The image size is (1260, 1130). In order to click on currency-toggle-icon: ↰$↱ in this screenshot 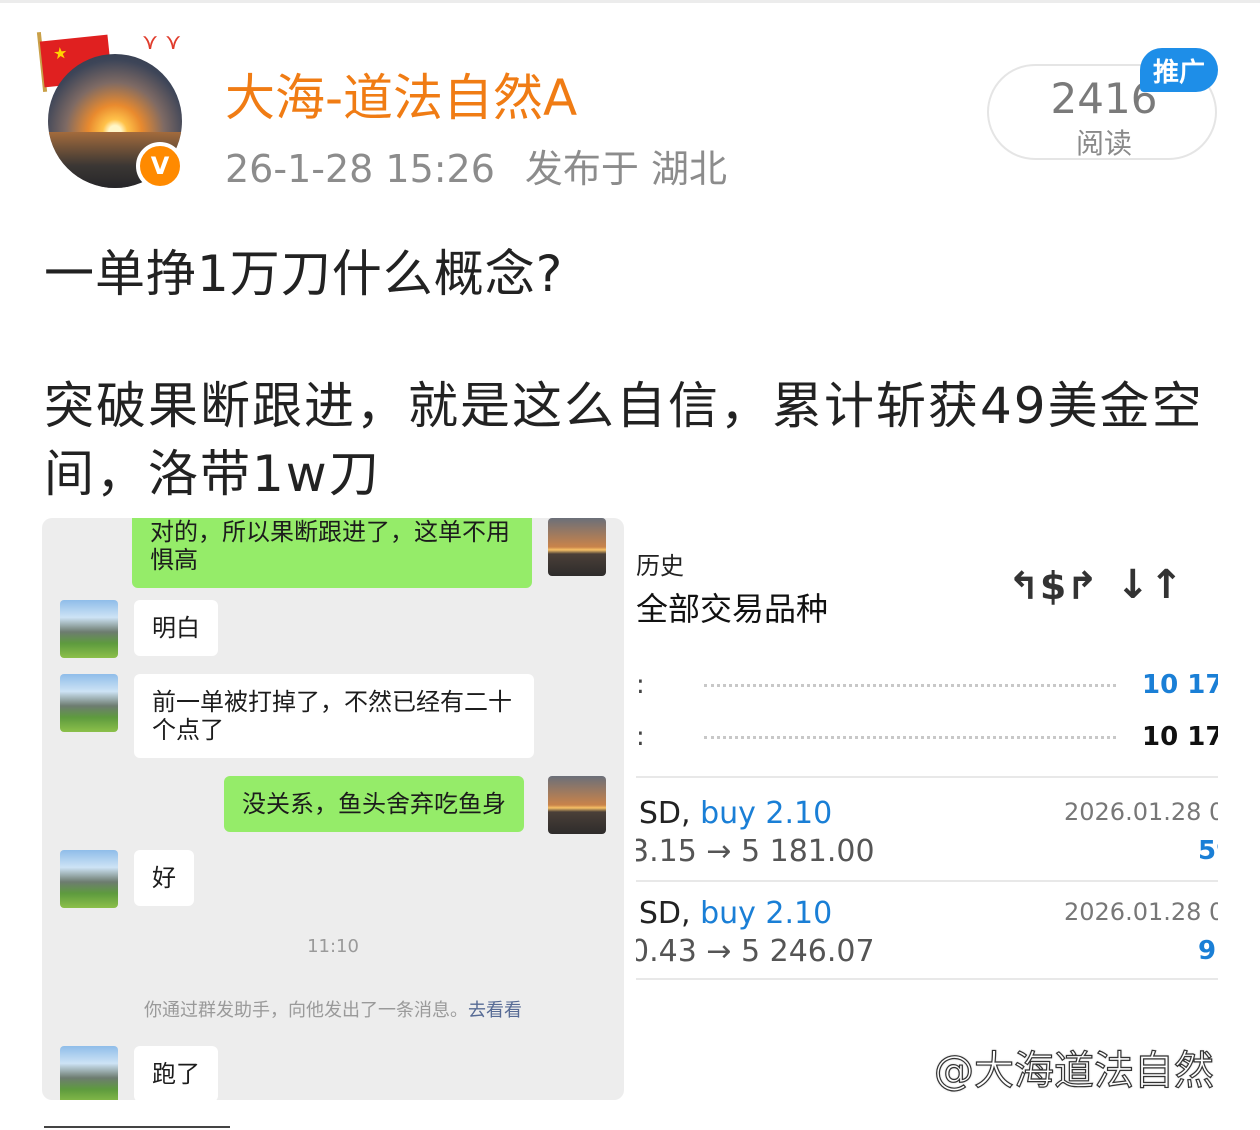, I will do `click(1053, 586)`.